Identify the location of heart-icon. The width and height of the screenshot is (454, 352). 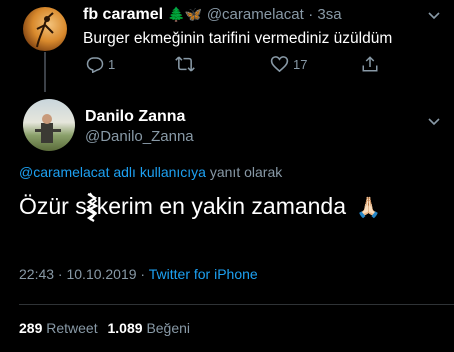
(279, 64).